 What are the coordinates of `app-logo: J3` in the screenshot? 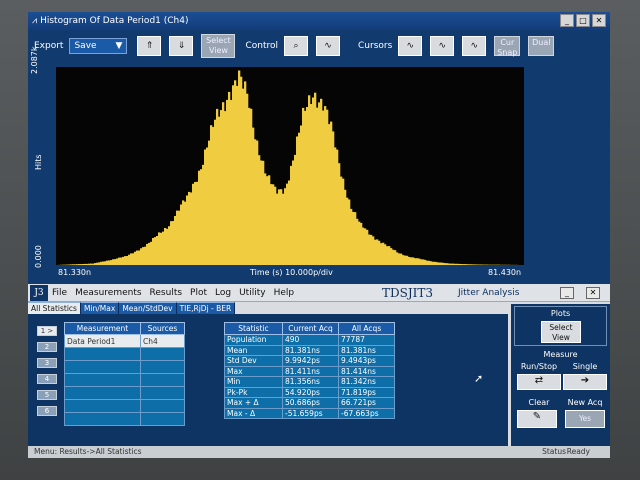 It's located at (39, 292).